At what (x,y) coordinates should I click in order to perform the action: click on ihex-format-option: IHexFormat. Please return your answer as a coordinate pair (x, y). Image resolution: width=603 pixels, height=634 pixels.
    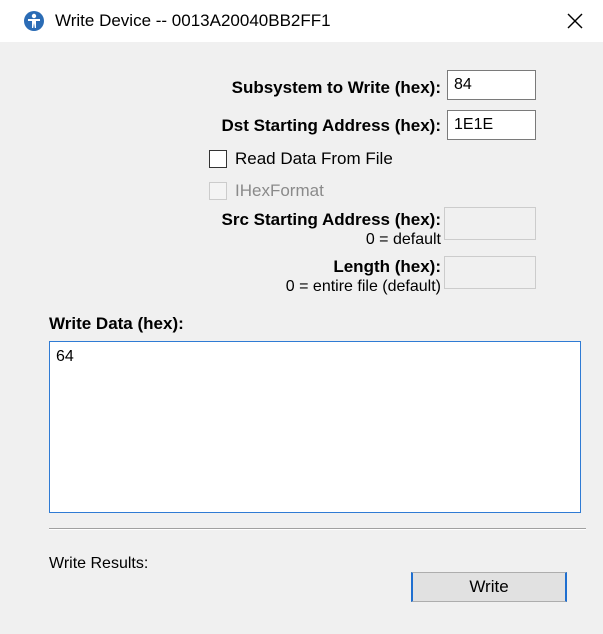
    Looking at the image, I should click on (266, 191).